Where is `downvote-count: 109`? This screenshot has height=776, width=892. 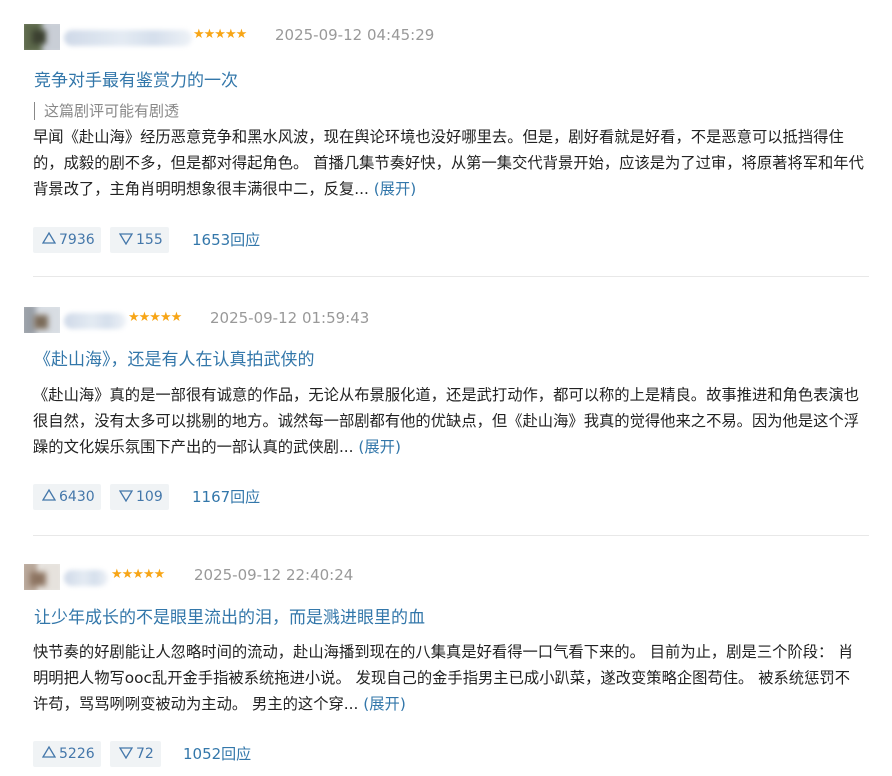
downvote-count: 109 is located at coordinates (149, 497).